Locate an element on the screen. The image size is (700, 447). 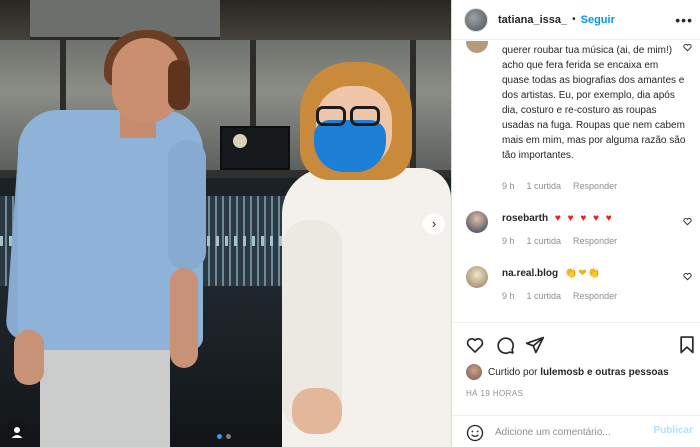
monitor-logo is located at coordinates (240, 141).